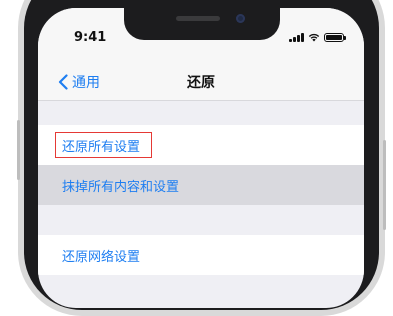  Describe the element at coordinates (198, 18) in the screenshot. I see `speaker-grille` at that location.